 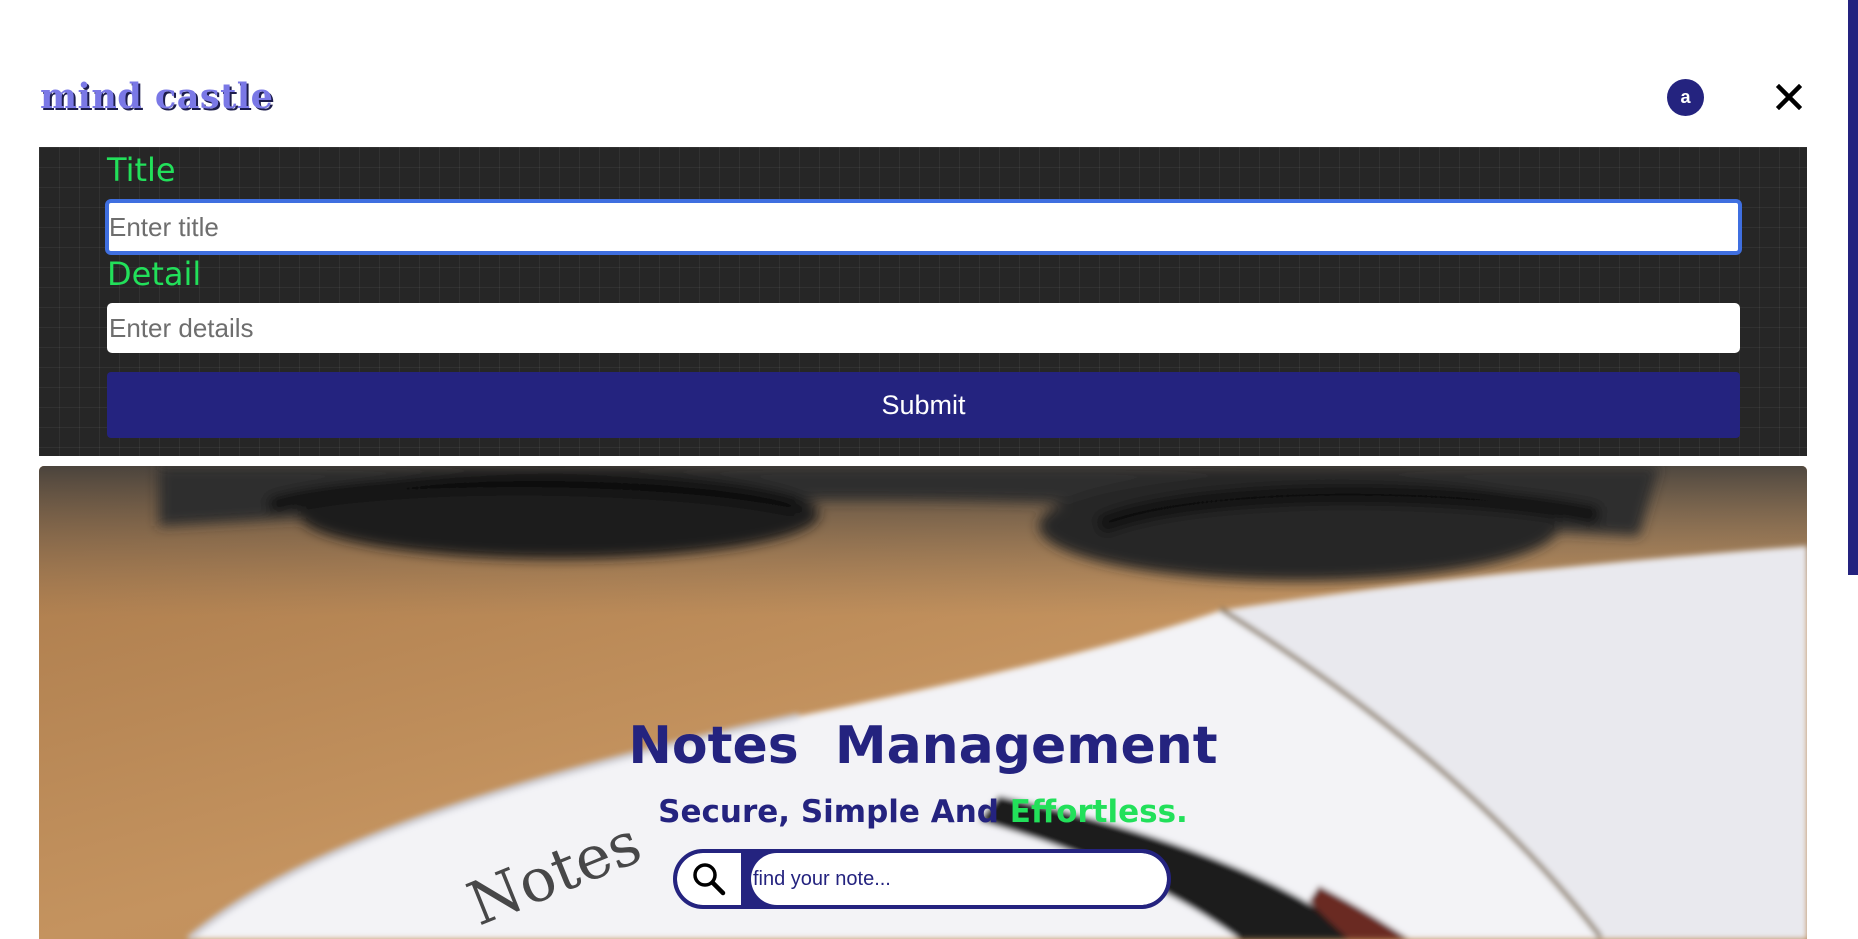 I want to click on search-input, so click(x=959, y=879).